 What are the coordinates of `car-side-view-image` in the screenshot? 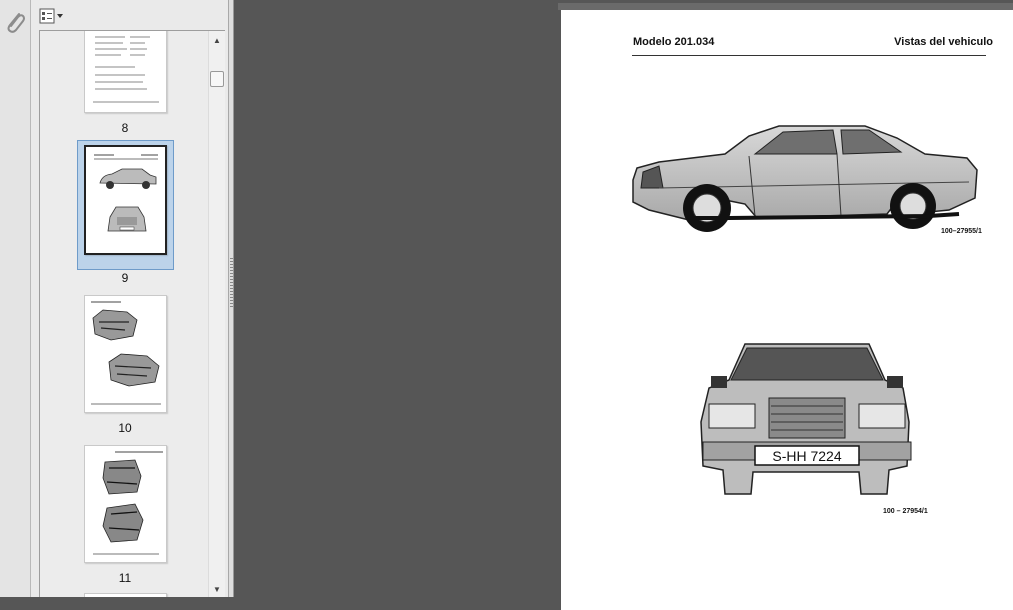 It's located at (805, 178).